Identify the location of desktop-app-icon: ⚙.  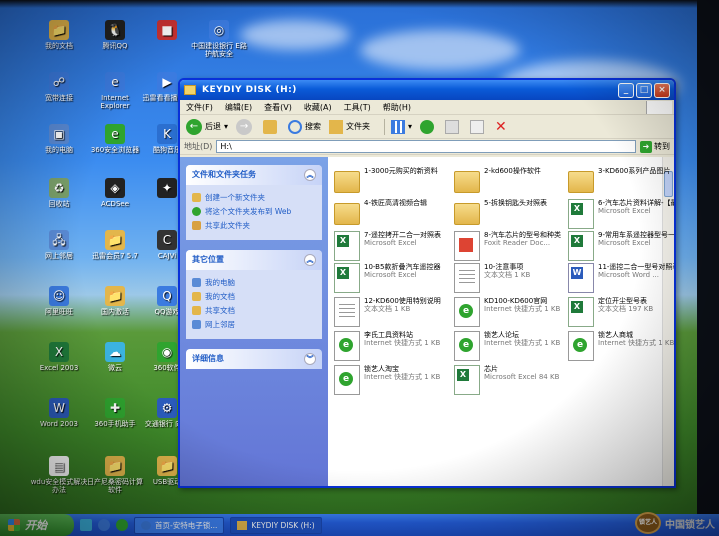
(167, 408).